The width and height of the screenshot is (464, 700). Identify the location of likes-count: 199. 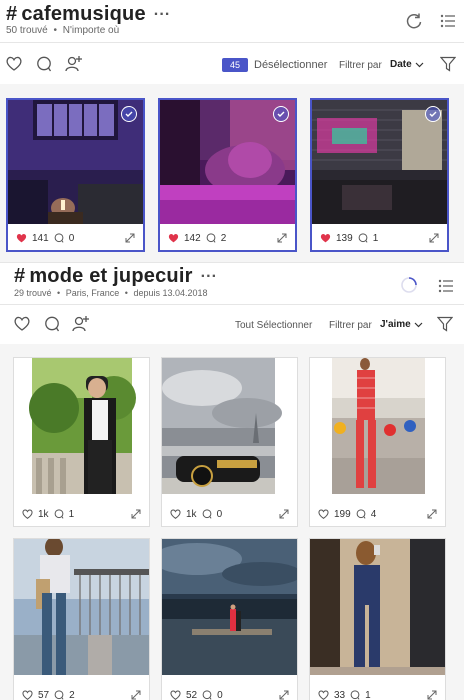
(342, 514).